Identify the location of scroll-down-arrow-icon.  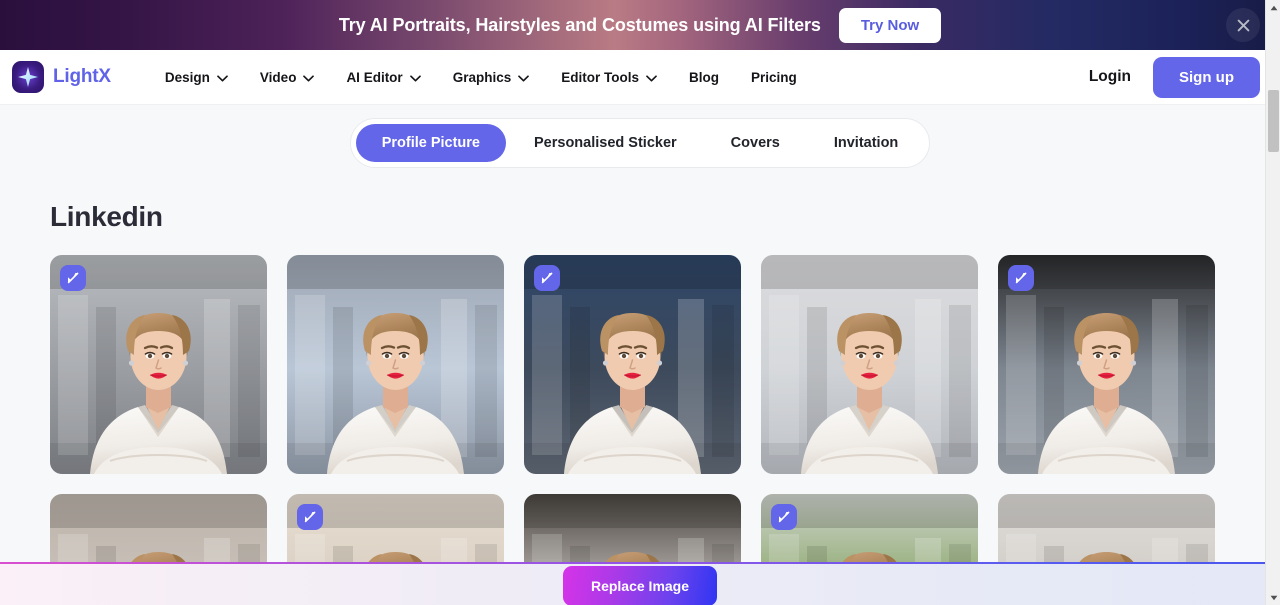
(1273, 597).